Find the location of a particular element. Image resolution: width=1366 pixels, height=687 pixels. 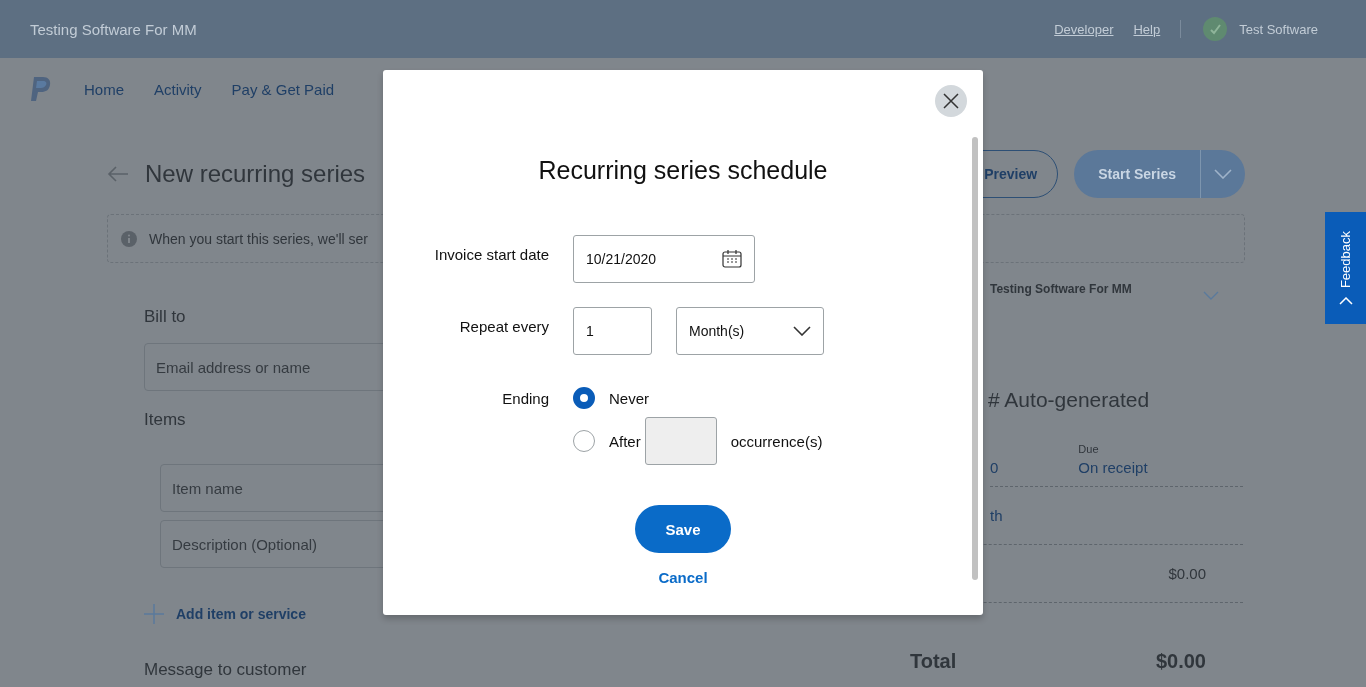

dialog-title: Recurring series schedule is located at coordinates (683, 170).